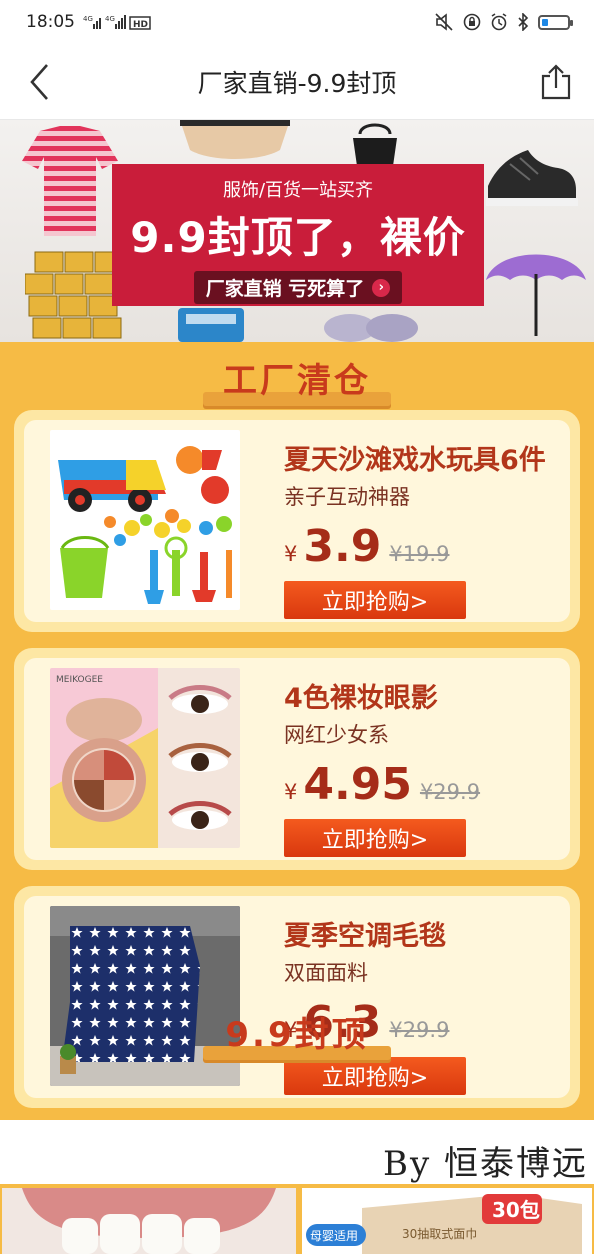 The width and height of the screenshot is (594, 1254). I want to click on price-row: ¥ 3.9 ¥19.9, so click(422, 547).